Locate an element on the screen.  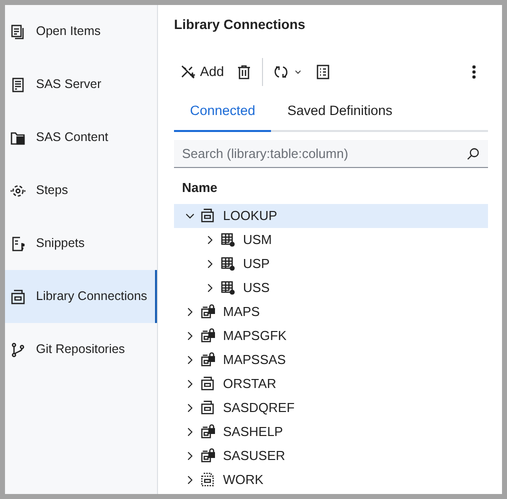
tree-item: MAPSGFK is located at coordinates (331, 336).